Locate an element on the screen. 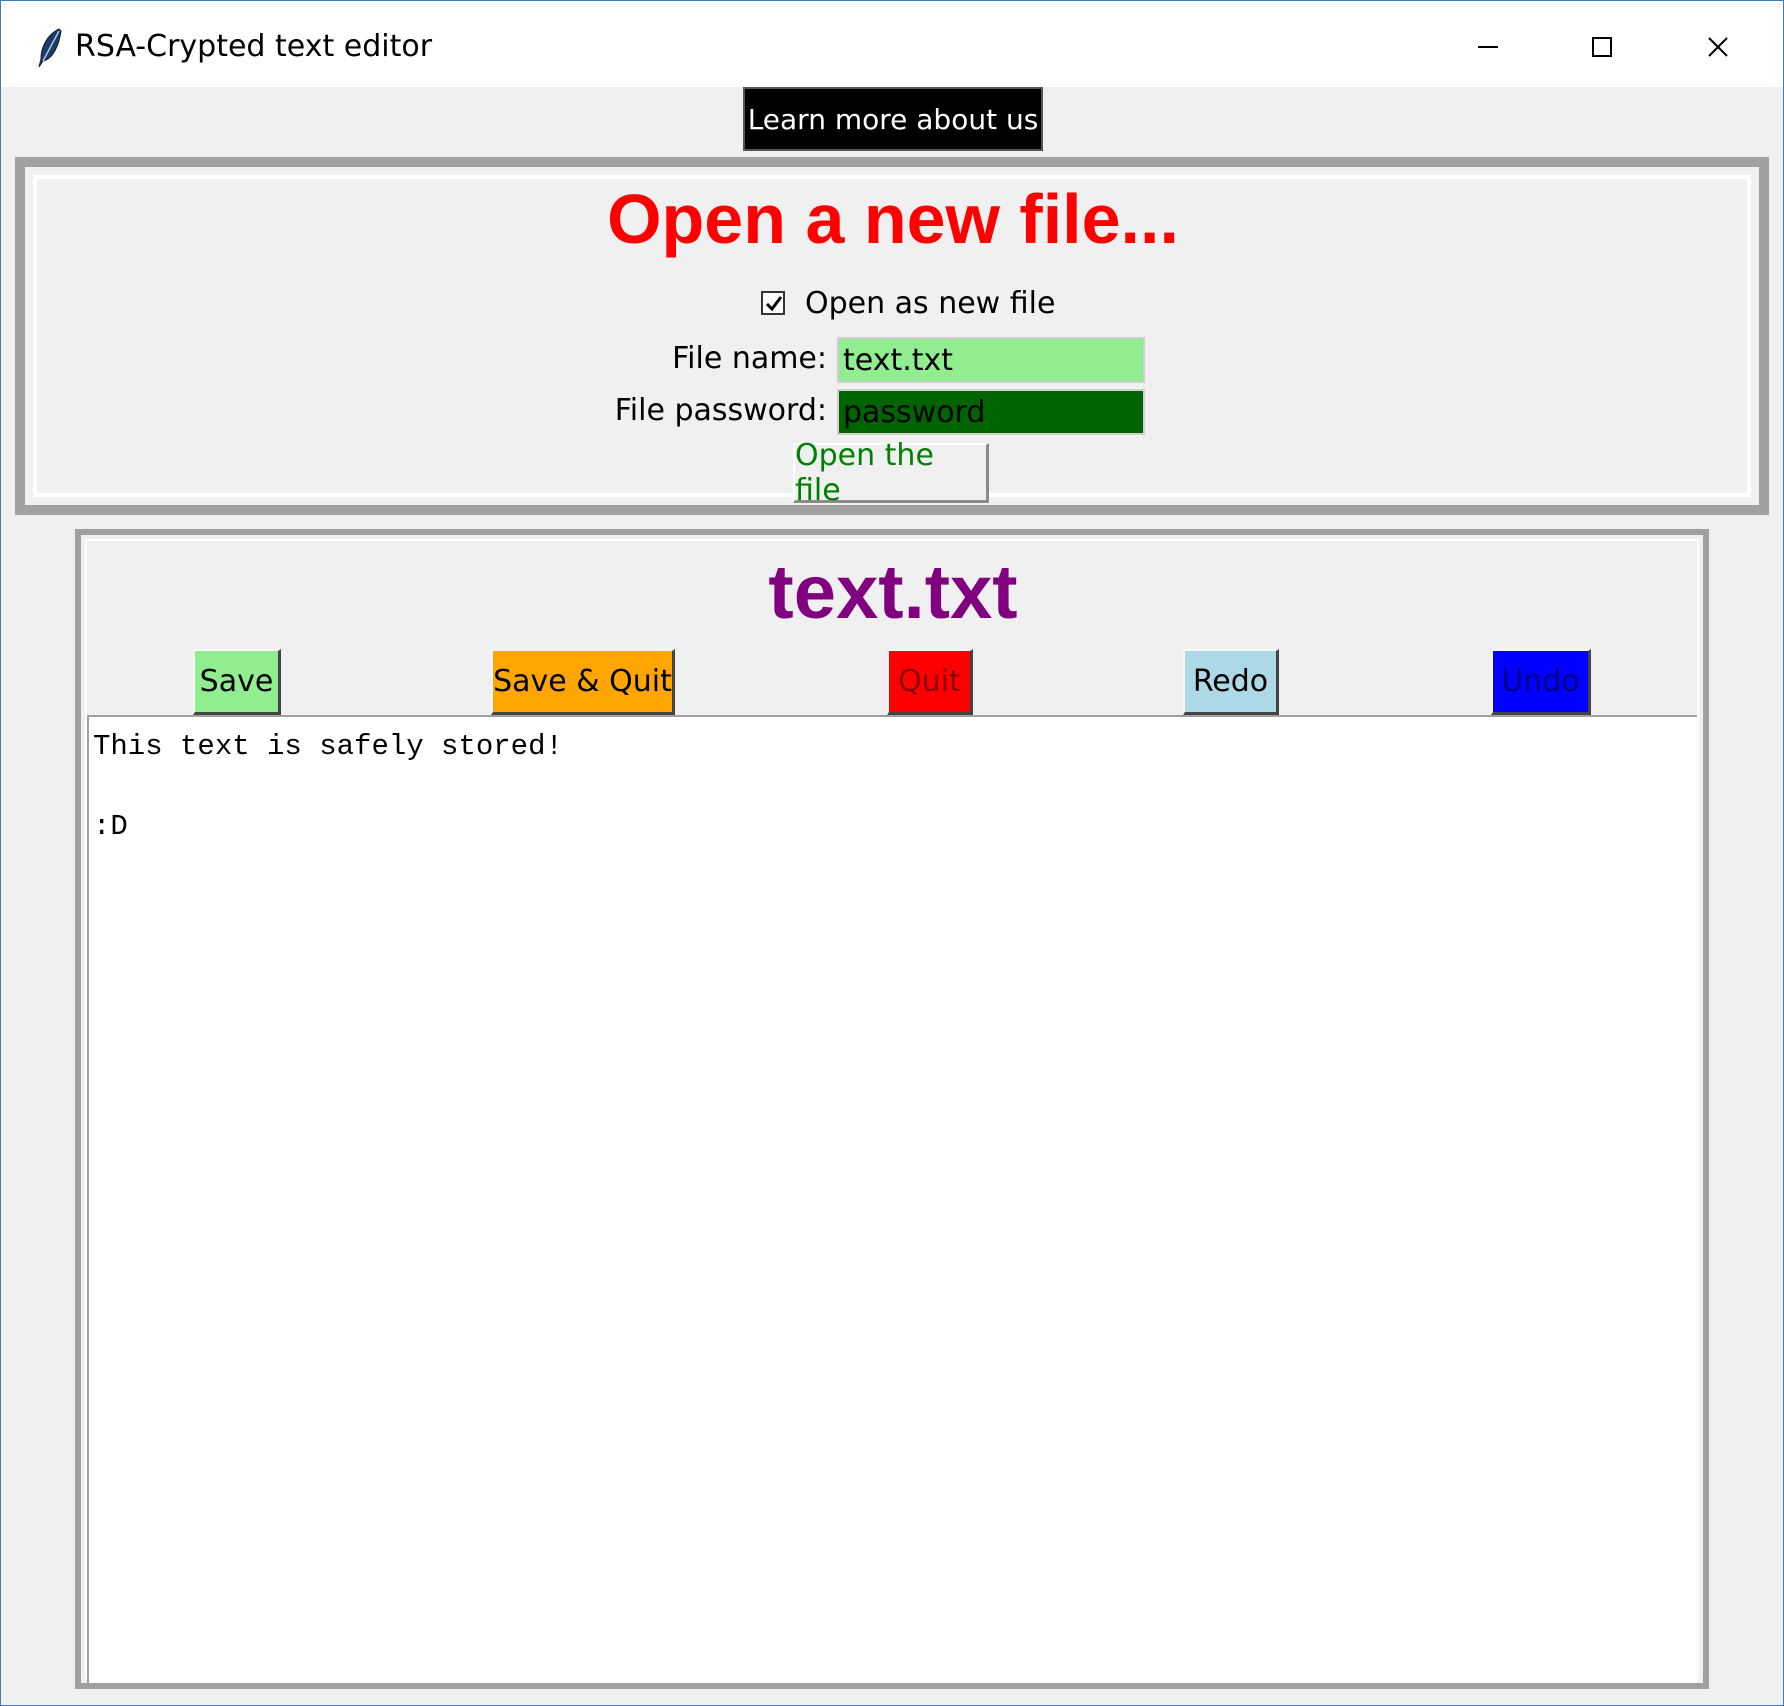 The height and width of the screenshot is (1706, 1784). checkmark-icon is located at coordinates (774, 304).